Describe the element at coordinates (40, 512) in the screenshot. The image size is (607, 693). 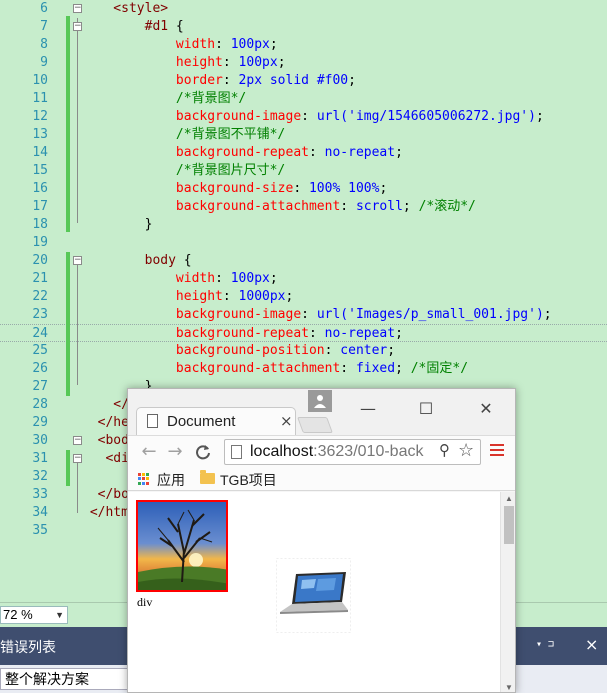
I see `line-number: 34` at that location.